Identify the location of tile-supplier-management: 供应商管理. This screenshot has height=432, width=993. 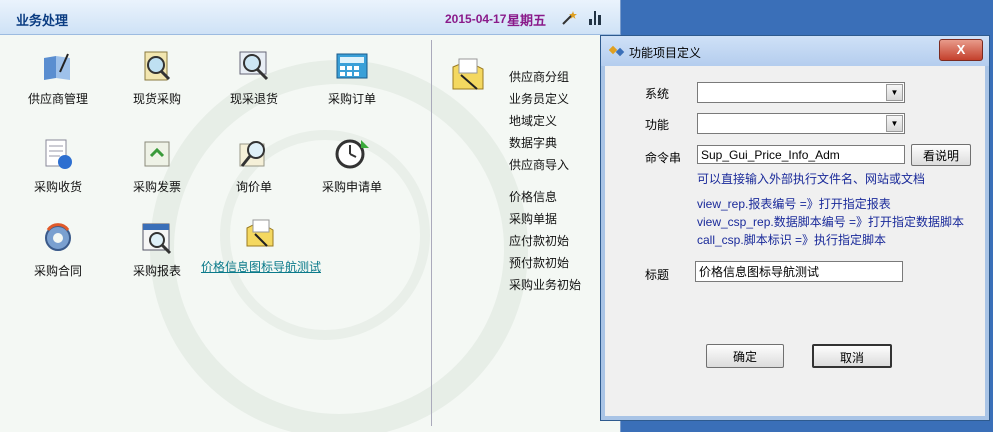
(58, 77).